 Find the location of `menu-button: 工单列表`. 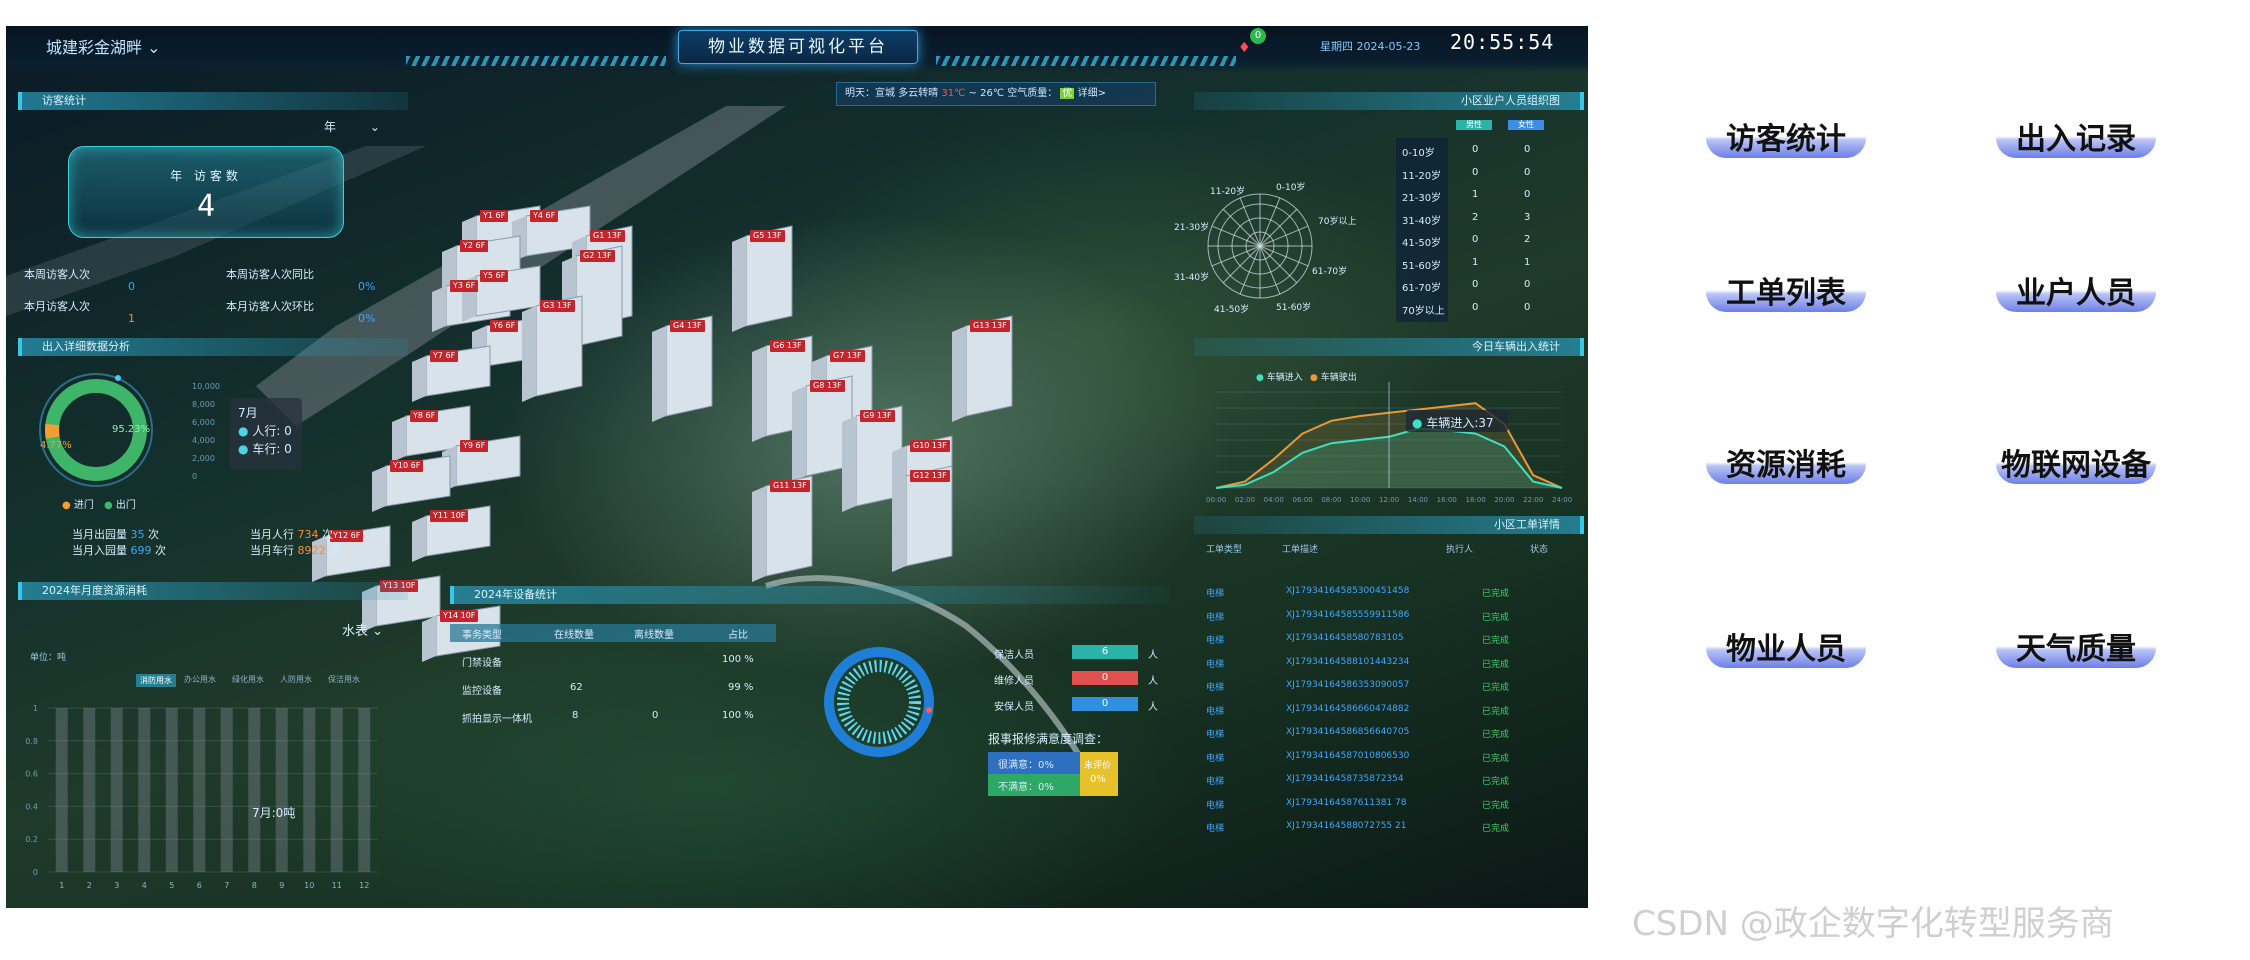

menu-button: 工单列表 is located at coordinates (1786, 292).